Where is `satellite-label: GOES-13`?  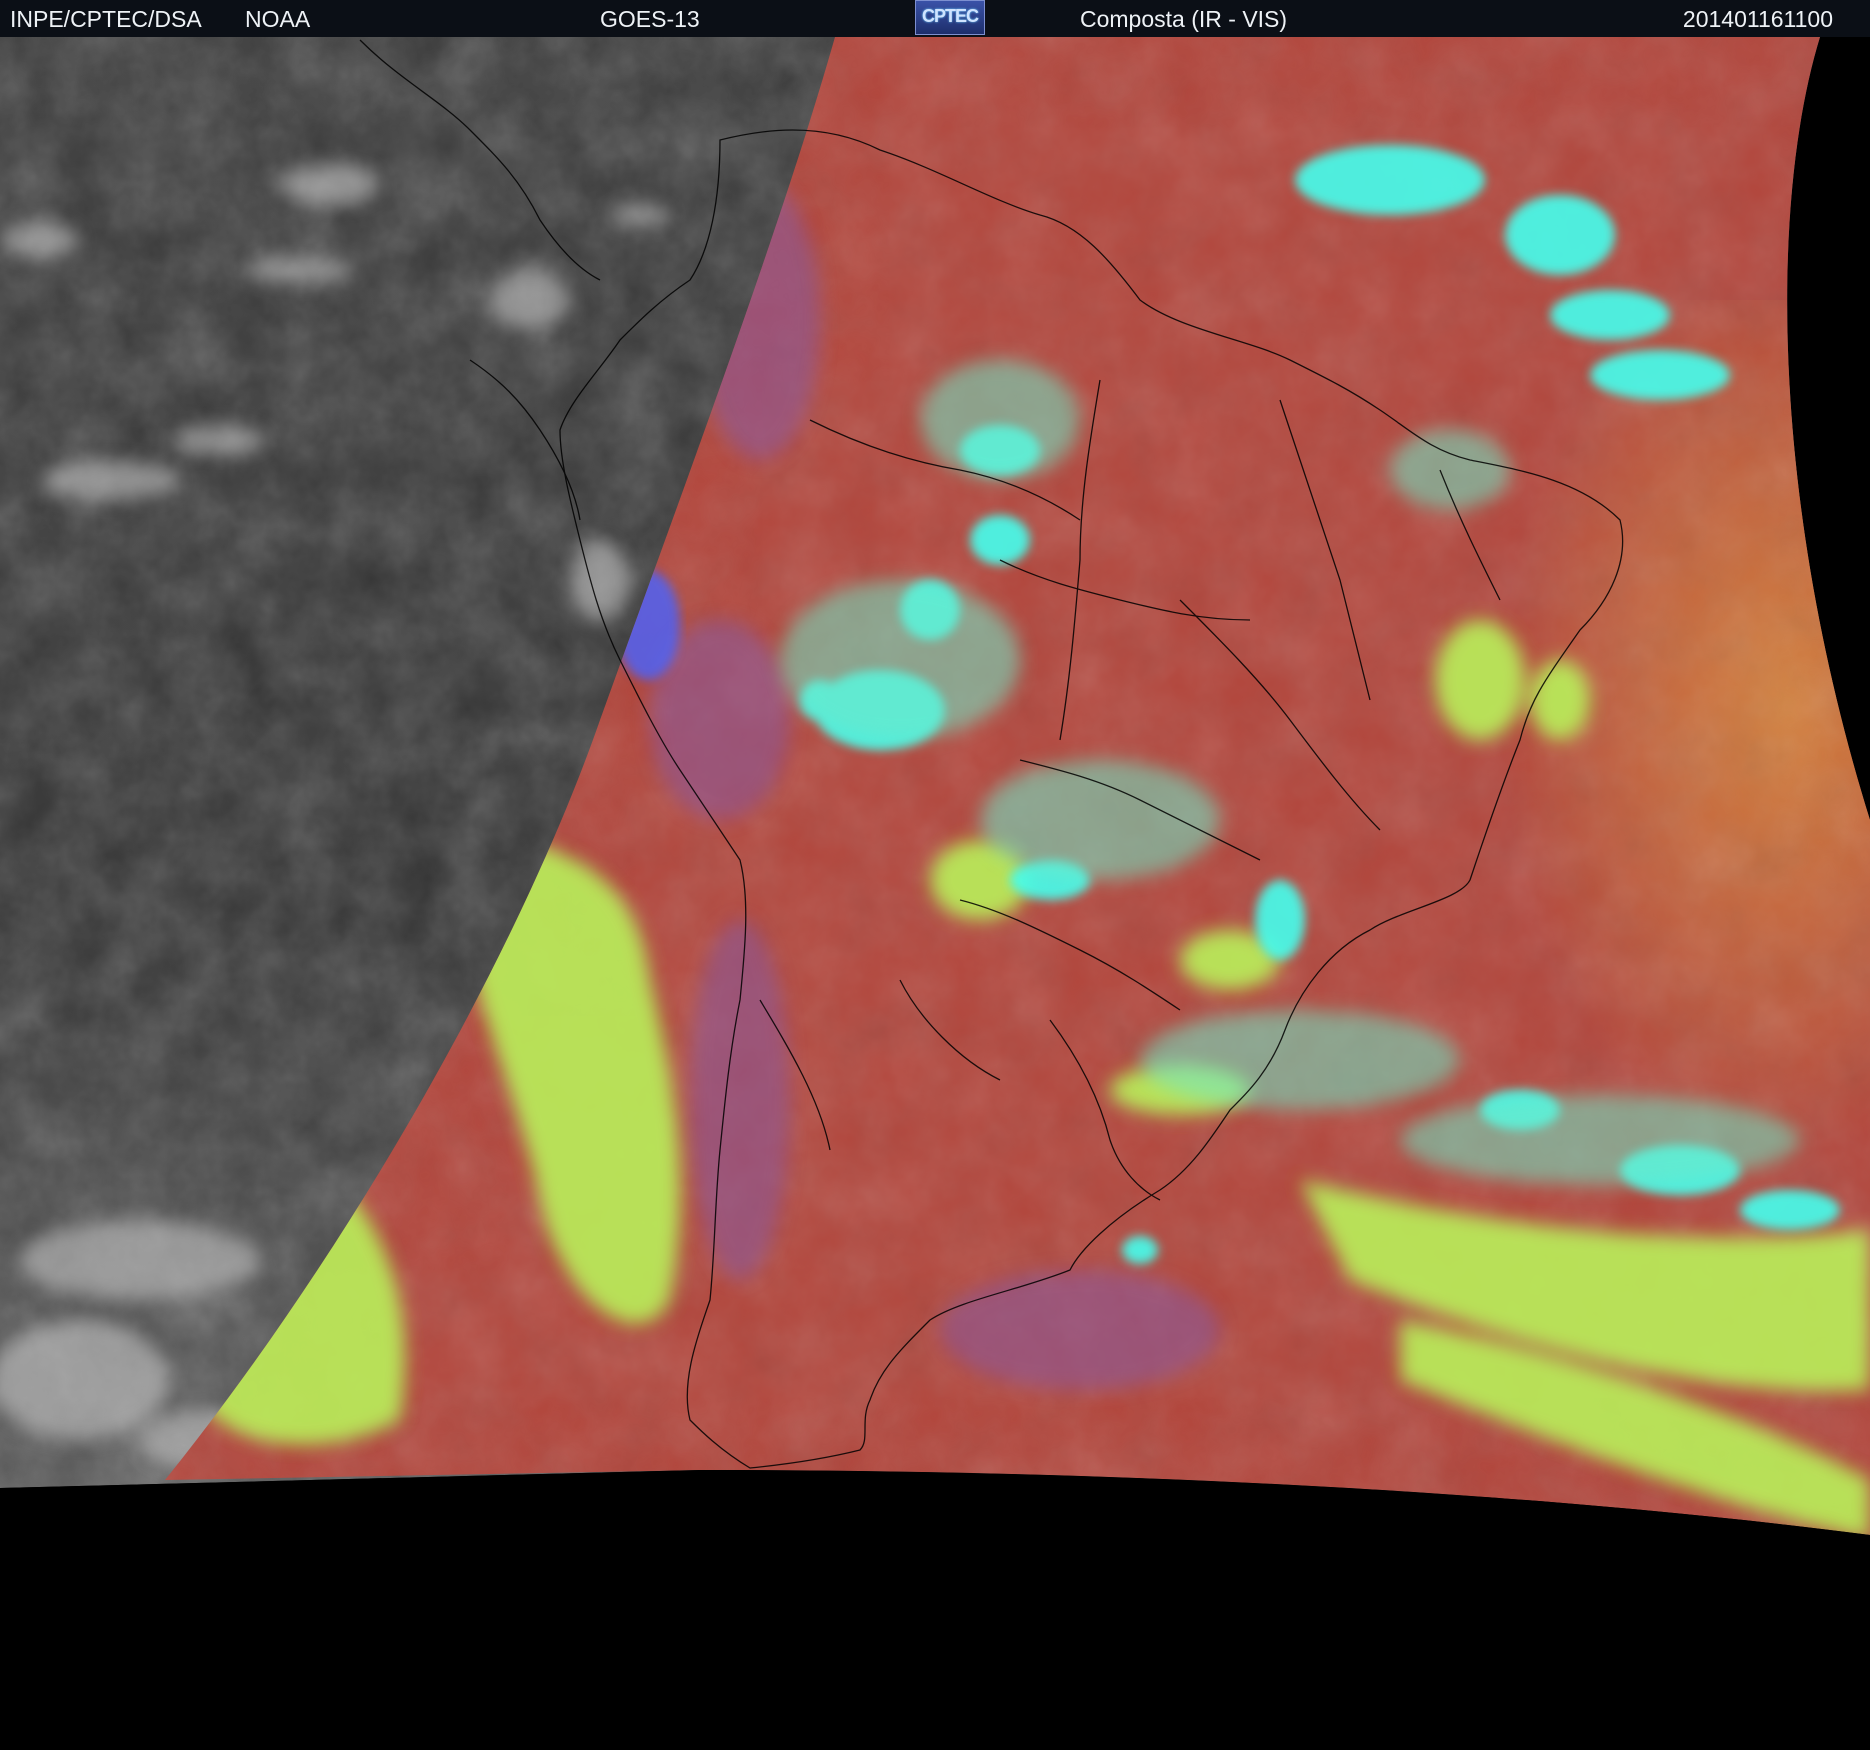 satellite-label: GOES-13 is located at coordinates (650, 19).